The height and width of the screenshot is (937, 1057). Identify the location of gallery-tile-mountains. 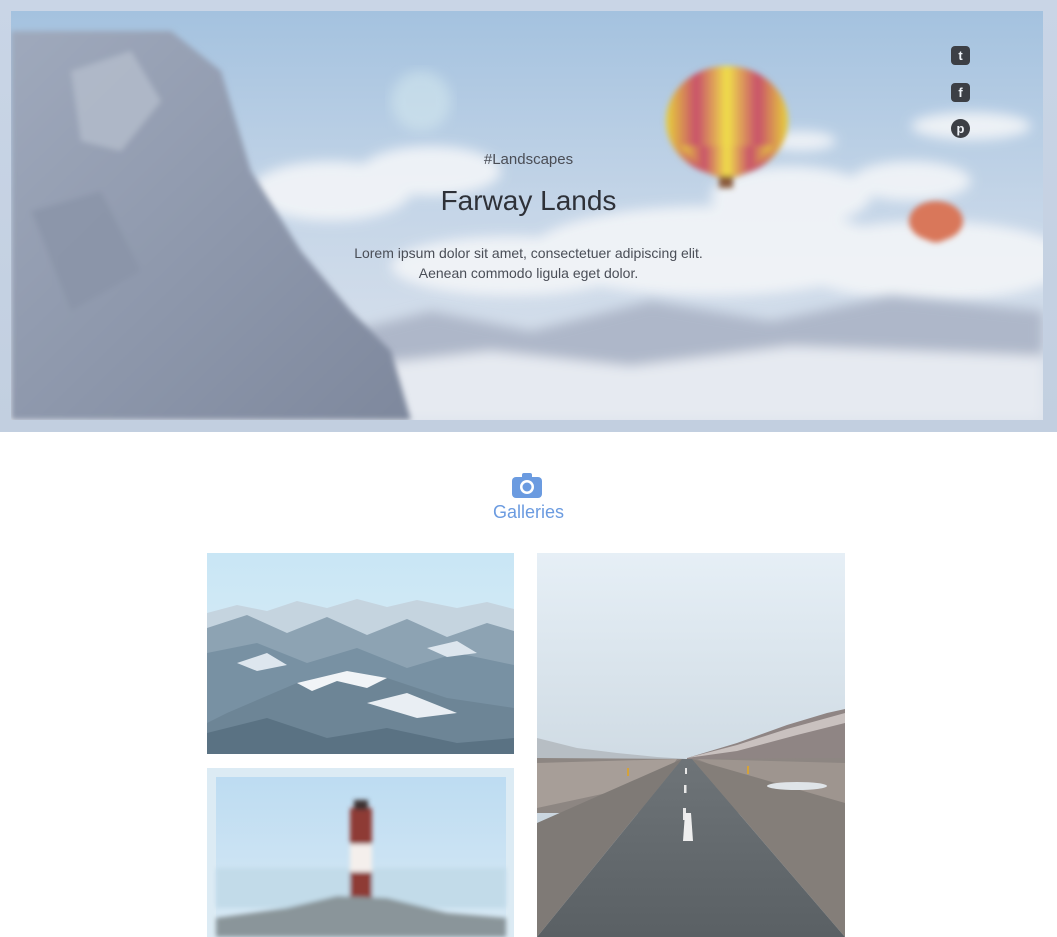
(360, 653).